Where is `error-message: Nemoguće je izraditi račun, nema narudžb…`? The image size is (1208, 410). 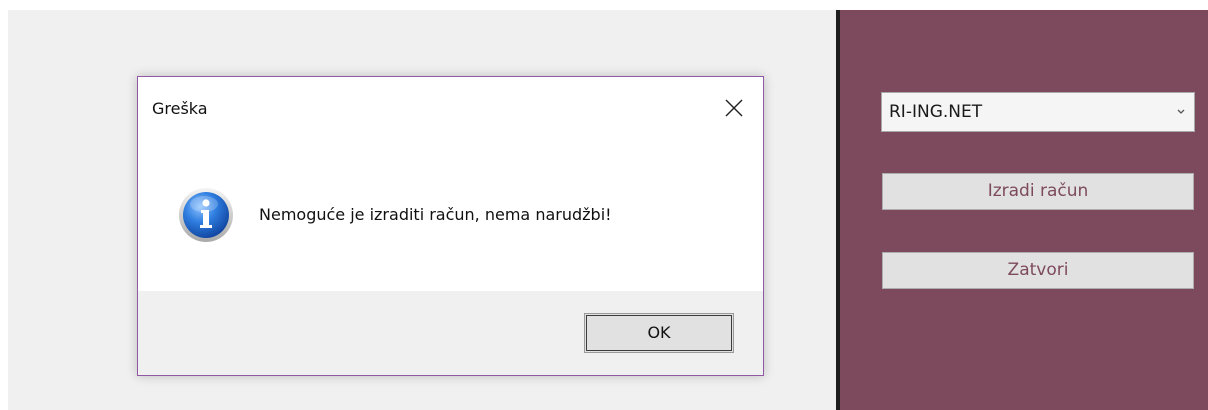
error-message: Nemoguće je izraditi račun, nema narudžb… is located at coordinates (435, 214).